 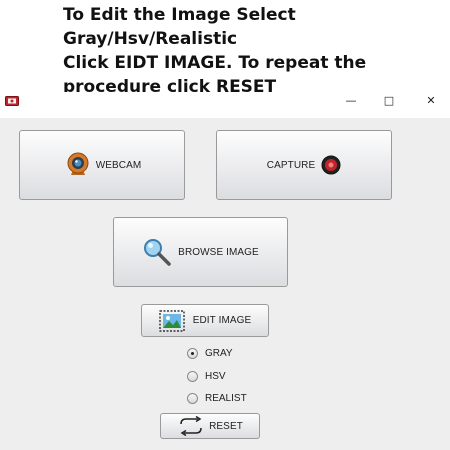 I want to click on reset-label: RESET, so click(x=226, y=426).